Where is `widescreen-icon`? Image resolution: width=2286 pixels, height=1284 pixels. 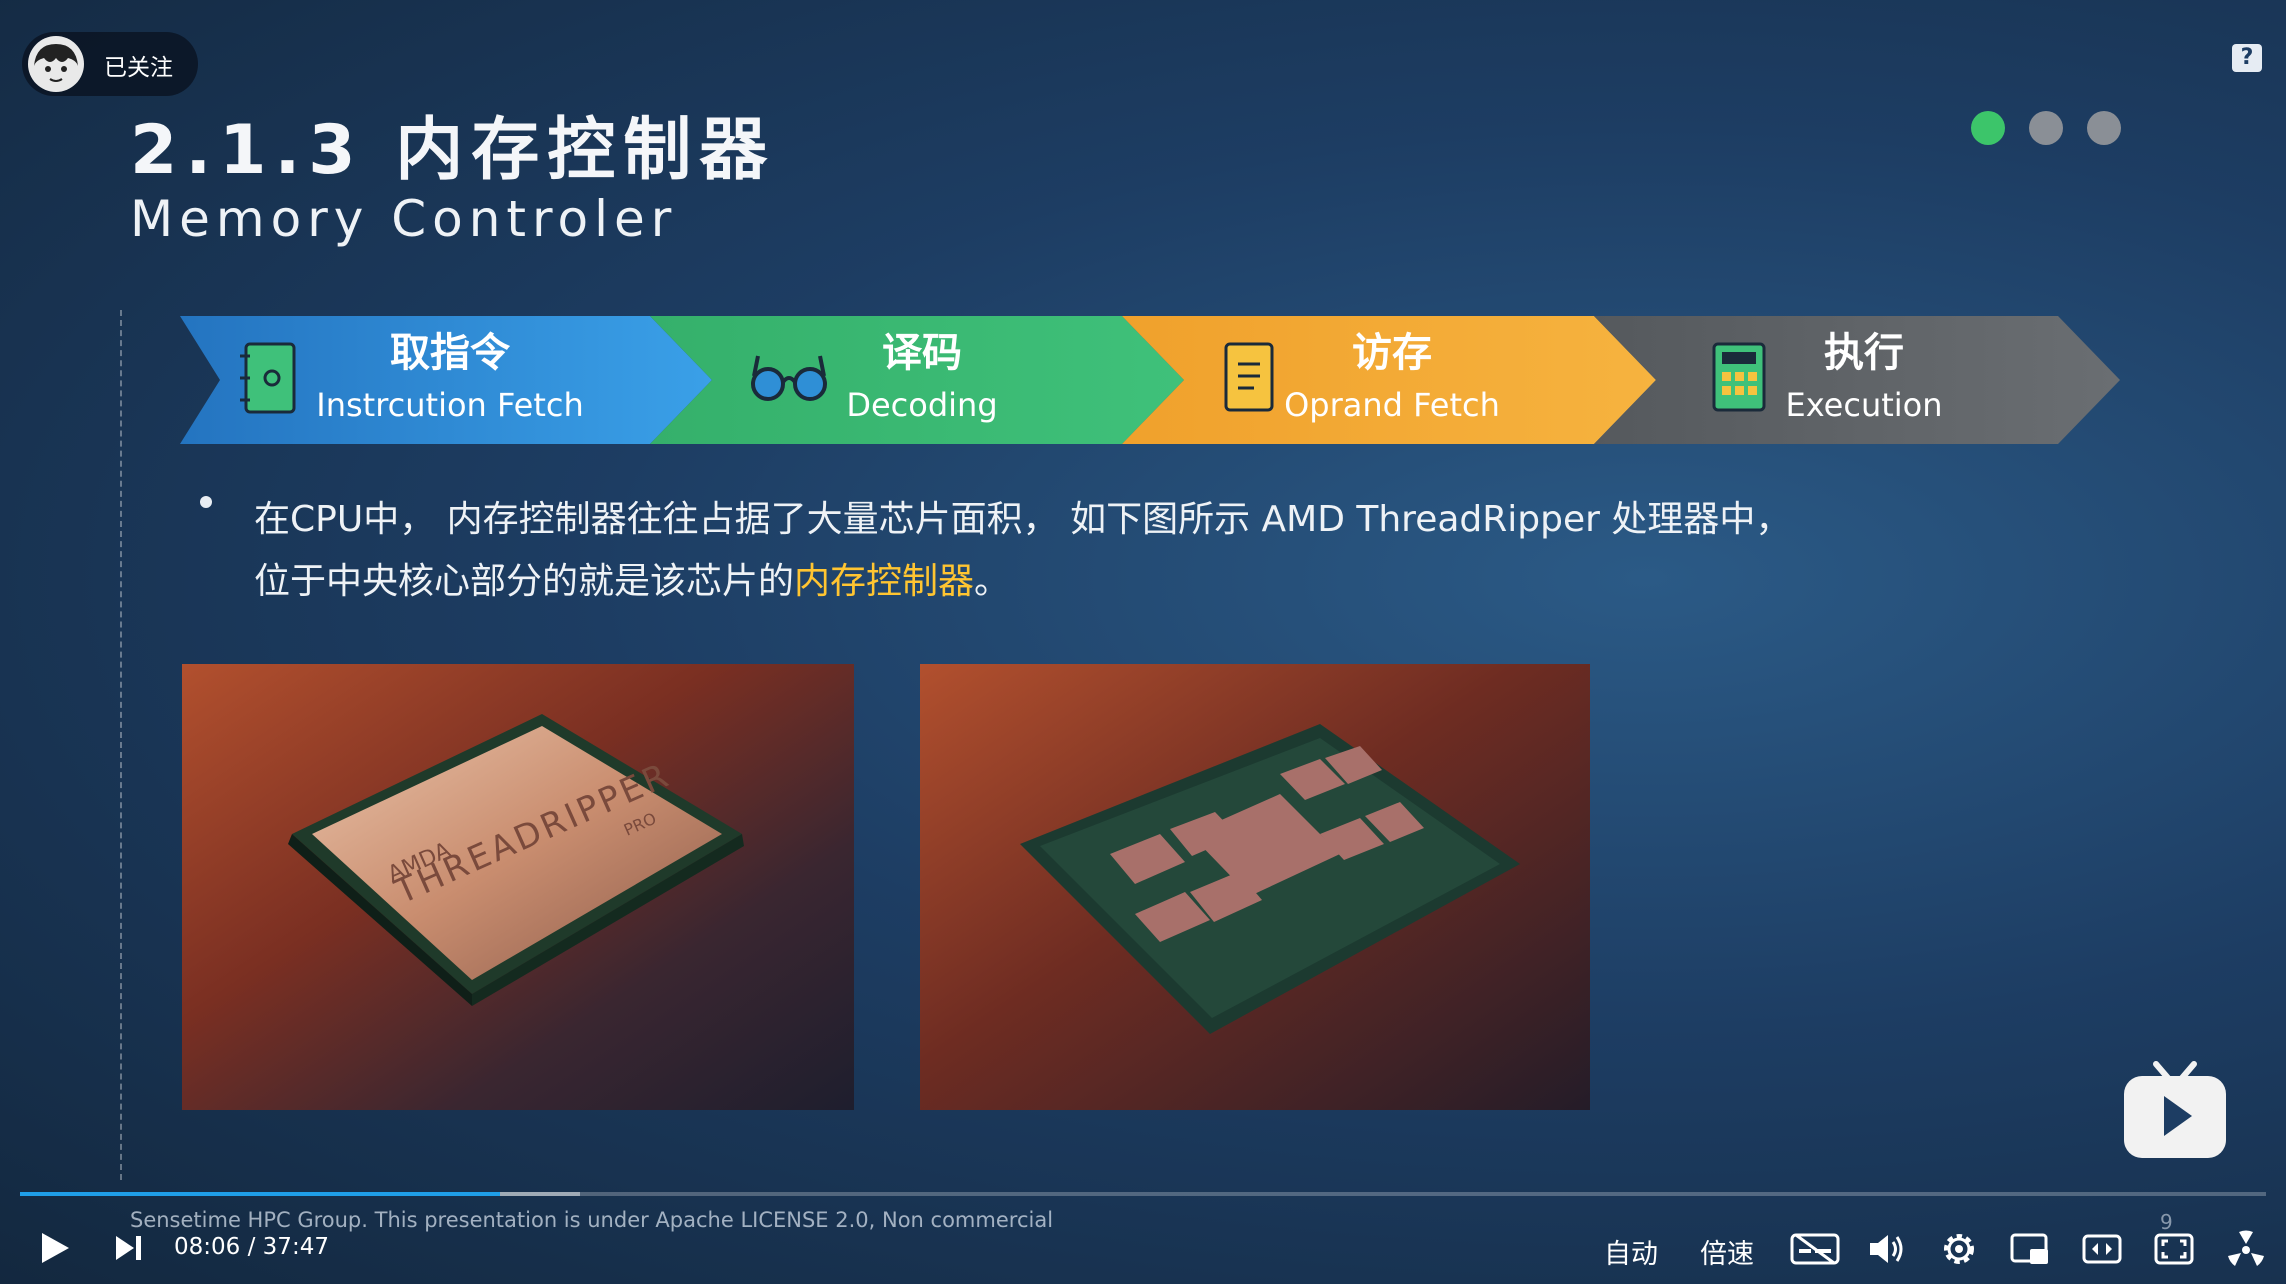
widescreen-icon is located at coordinates (2102, 1249).